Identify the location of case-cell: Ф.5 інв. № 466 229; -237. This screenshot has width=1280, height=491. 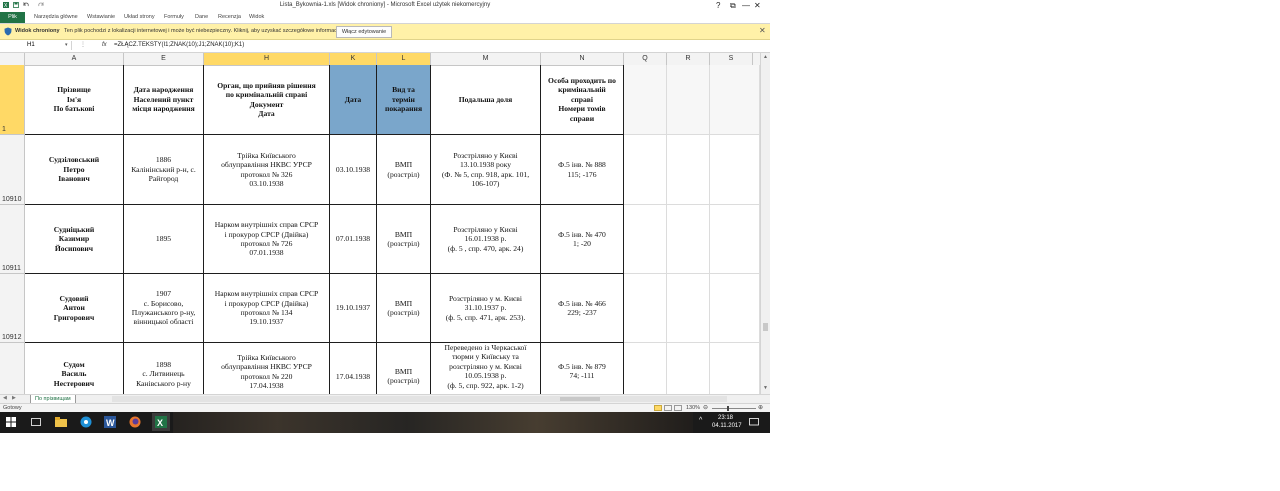
(582, 308).